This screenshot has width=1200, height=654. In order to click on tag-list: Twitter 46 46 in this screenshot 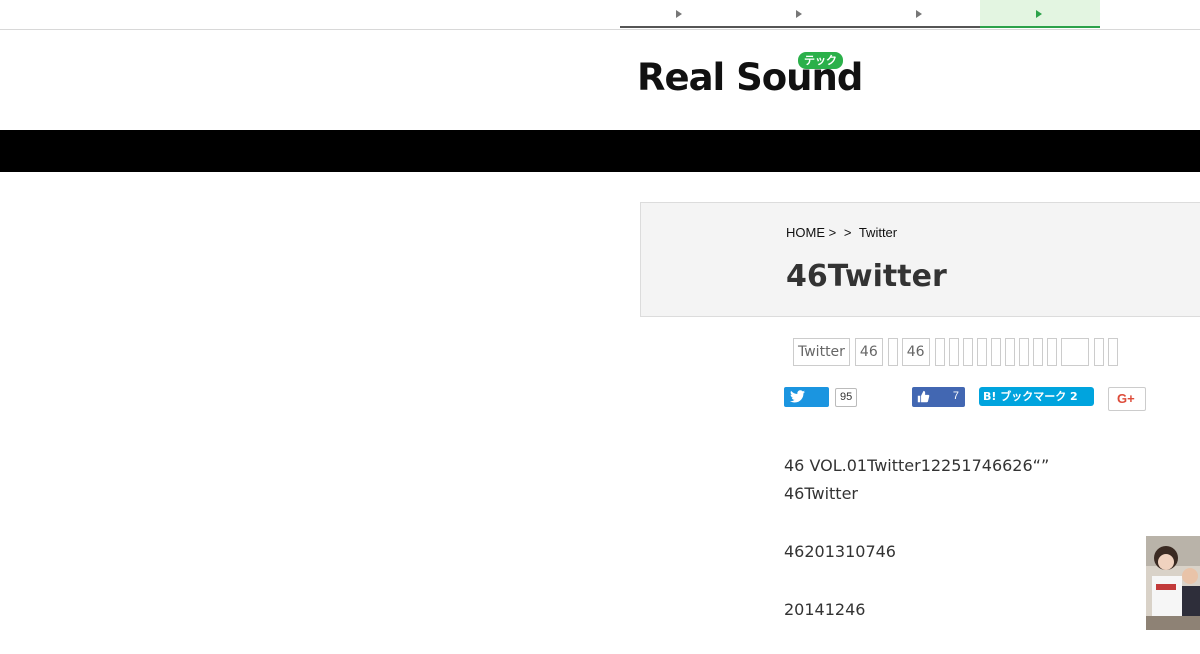, I will do `click(957, 352)`.